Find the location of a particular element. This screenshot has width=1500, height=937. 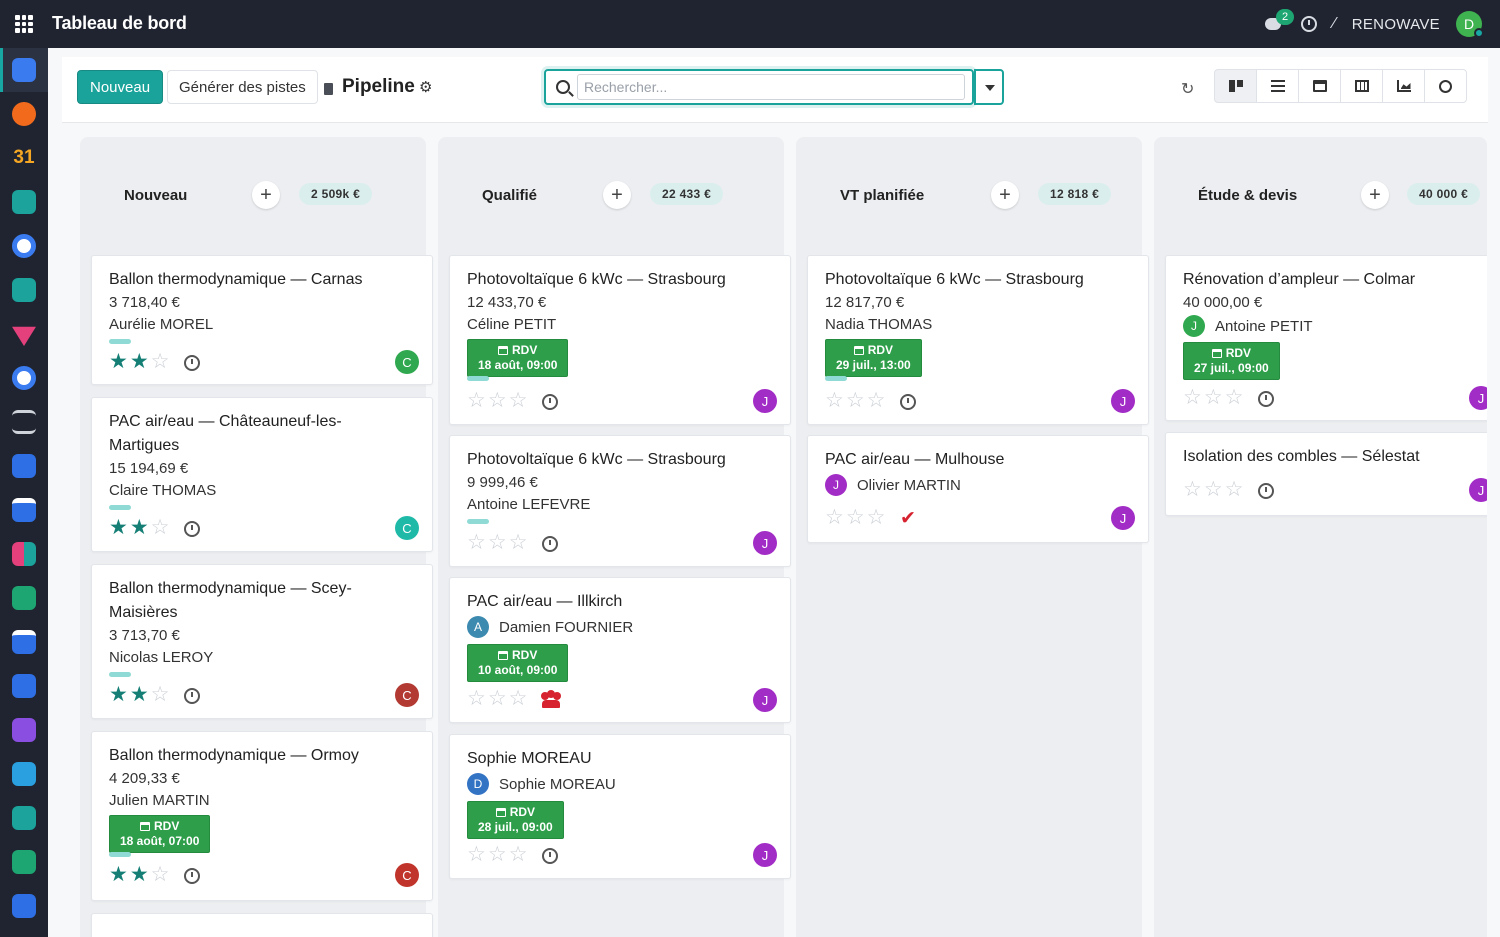

sign-icon is located at coordinates (24, 202).